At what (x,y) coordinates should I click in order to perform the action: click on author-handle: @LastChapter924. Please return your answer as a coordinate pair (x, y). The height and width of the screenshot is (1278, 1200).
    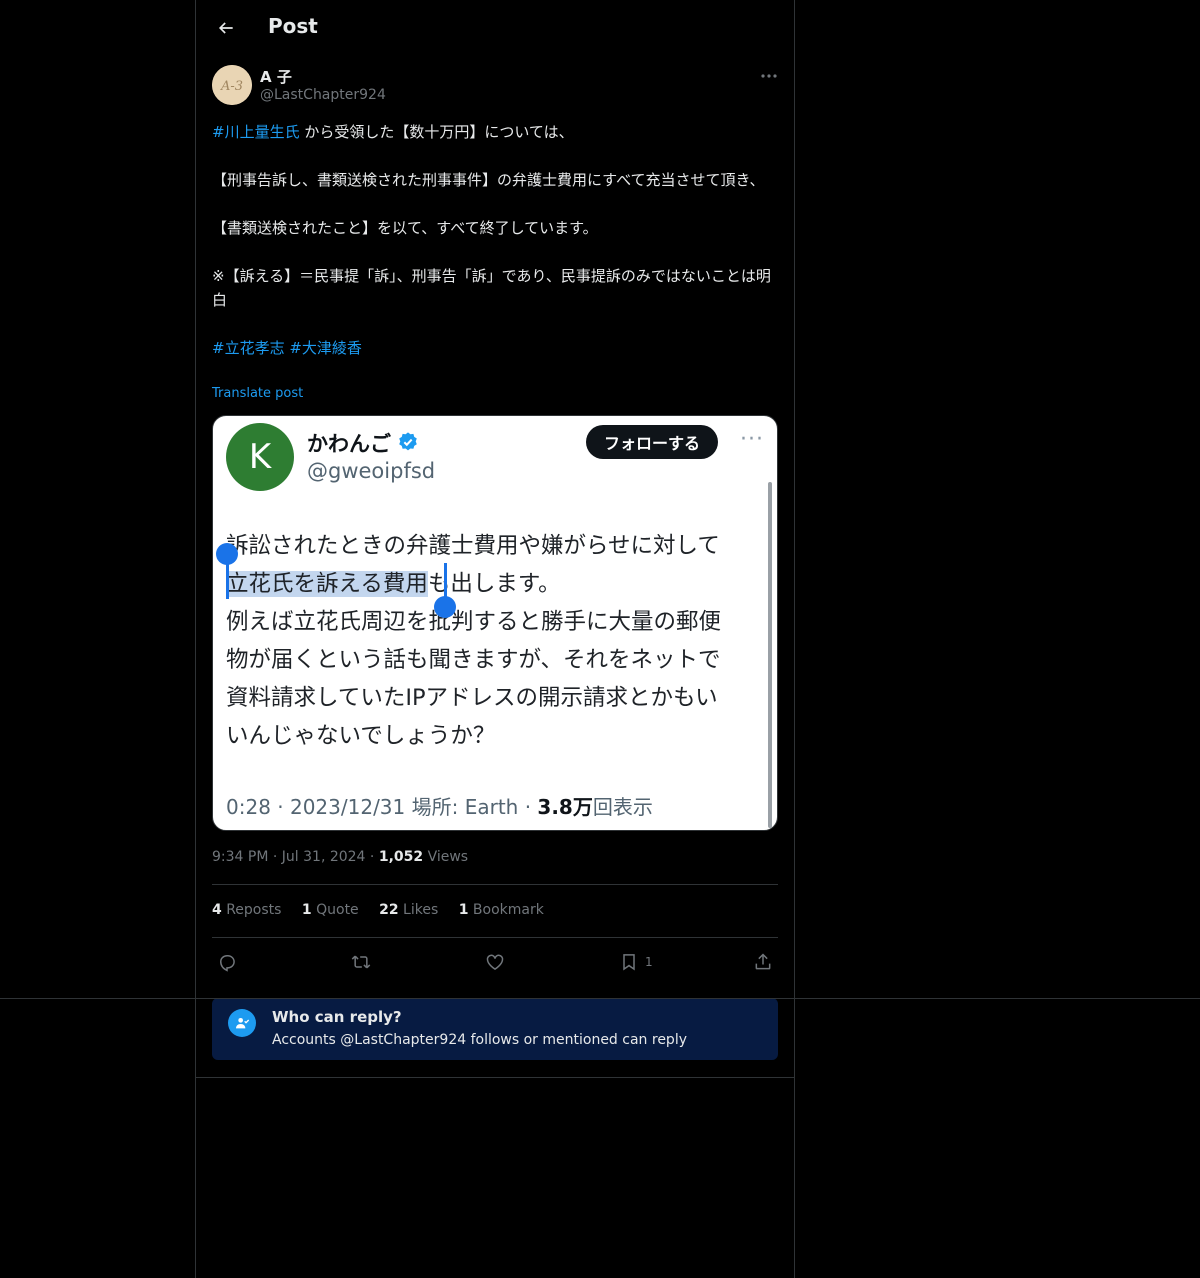
    Looking at the image, I should click on (323, 95).